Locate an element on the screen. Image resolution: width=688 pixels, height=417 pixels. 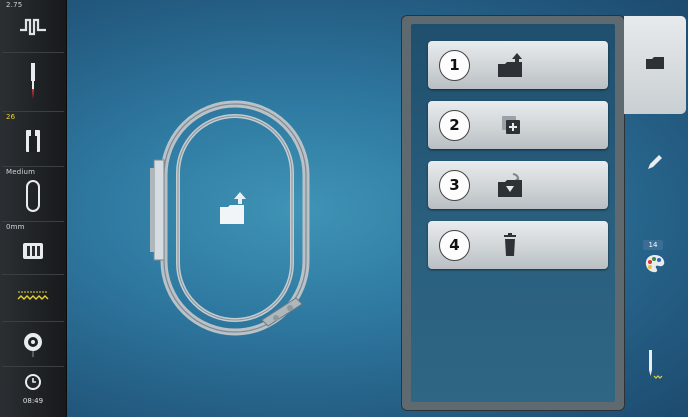
tab-edit is located at coordinates (655, 162).